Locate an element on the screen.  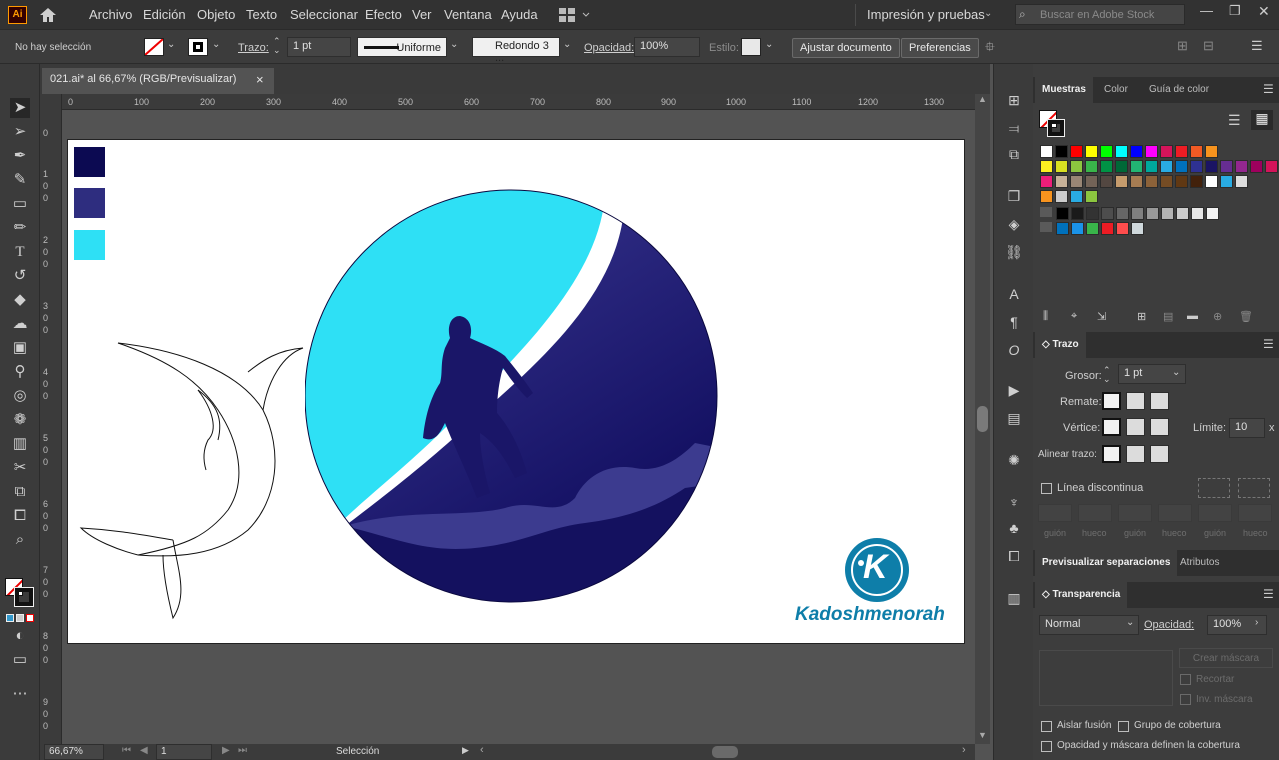
stroke-profile-select: Uniforme is located at coordinates (402, 47).